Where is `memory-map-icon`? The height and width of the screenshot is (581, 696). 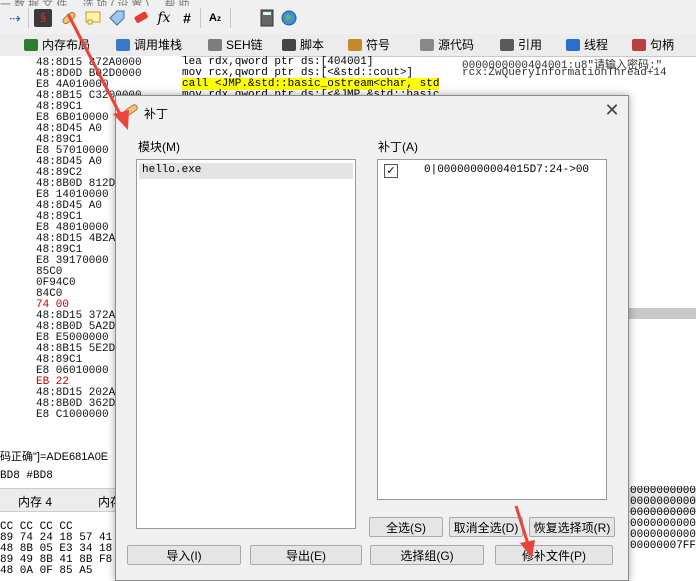
memory-map-icon is located at coordinates (31, 45).